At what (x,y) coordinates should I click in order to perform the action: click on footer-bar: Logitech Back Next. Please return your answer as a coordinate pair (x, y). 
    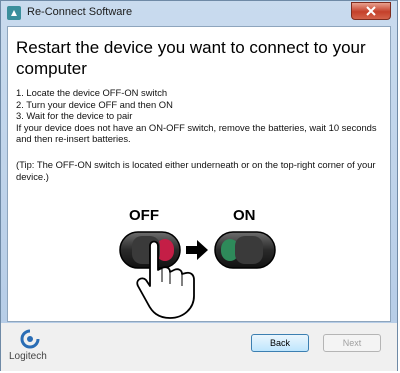
    Looking at the image, I should click on (199, 347).